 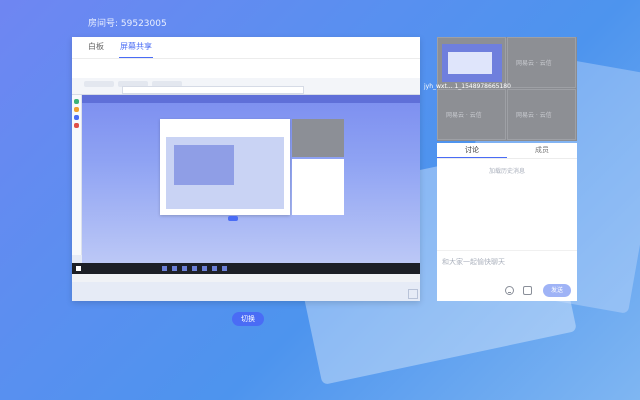 What do you see at coordinates (96, 47) in the screenshot?
I see `tab-whiteboard: 白板` at bounding box center [96, 47].